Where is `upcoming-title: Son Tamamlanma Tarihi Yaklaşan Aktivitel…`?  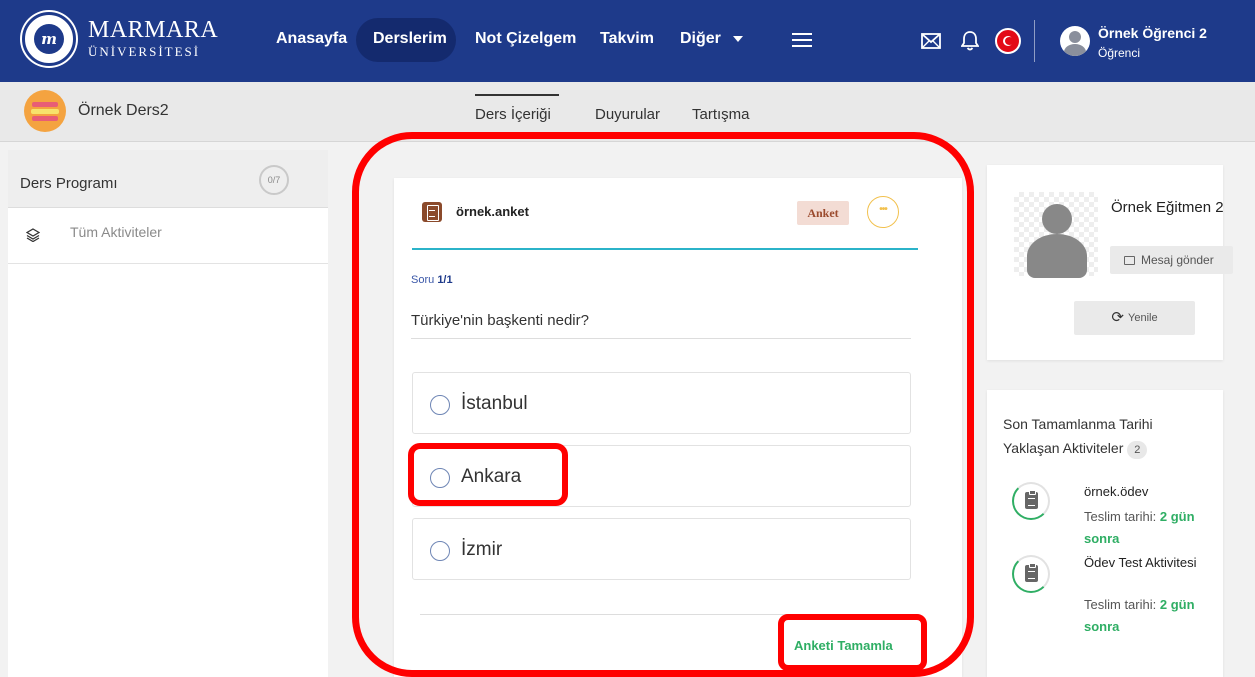 upcoming-title: Son Tamamlanma Tarihi Yaklaşan Aktivitel… is located at coordinates (1103, 436).